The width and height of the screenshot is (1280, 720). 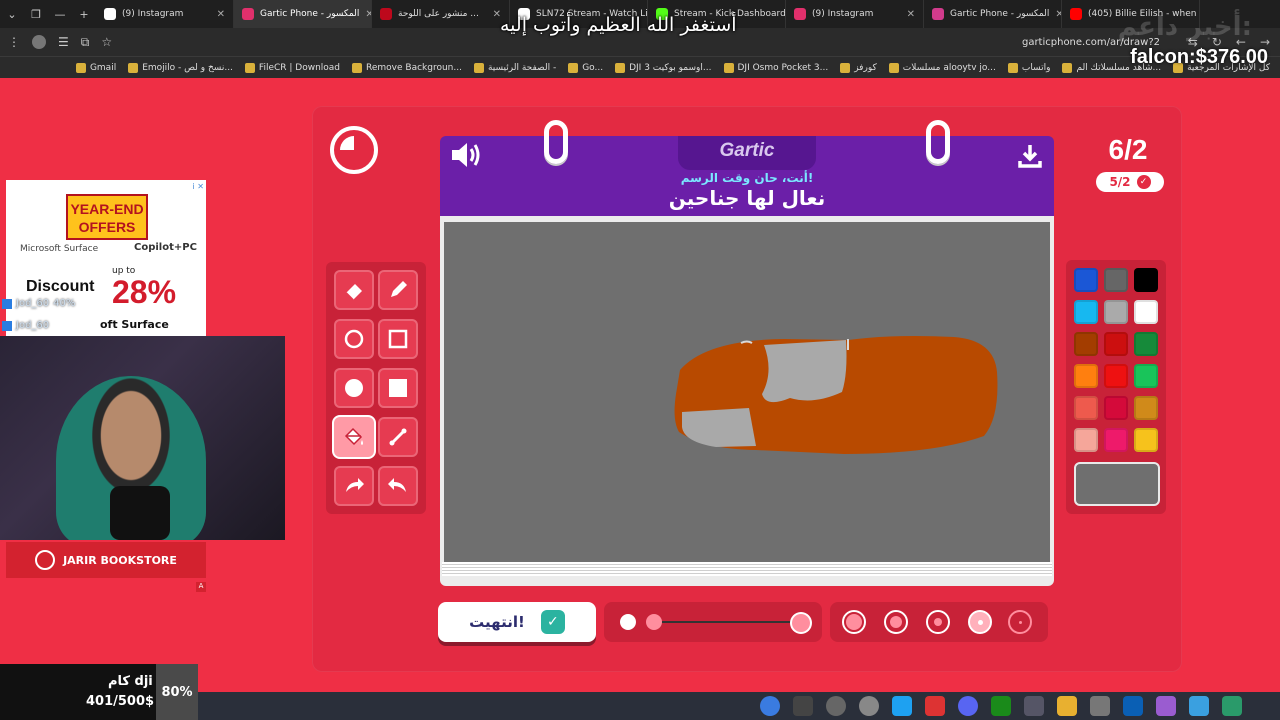 I want to click on bookmark-item: كورفز, so click(x=858, y=67).